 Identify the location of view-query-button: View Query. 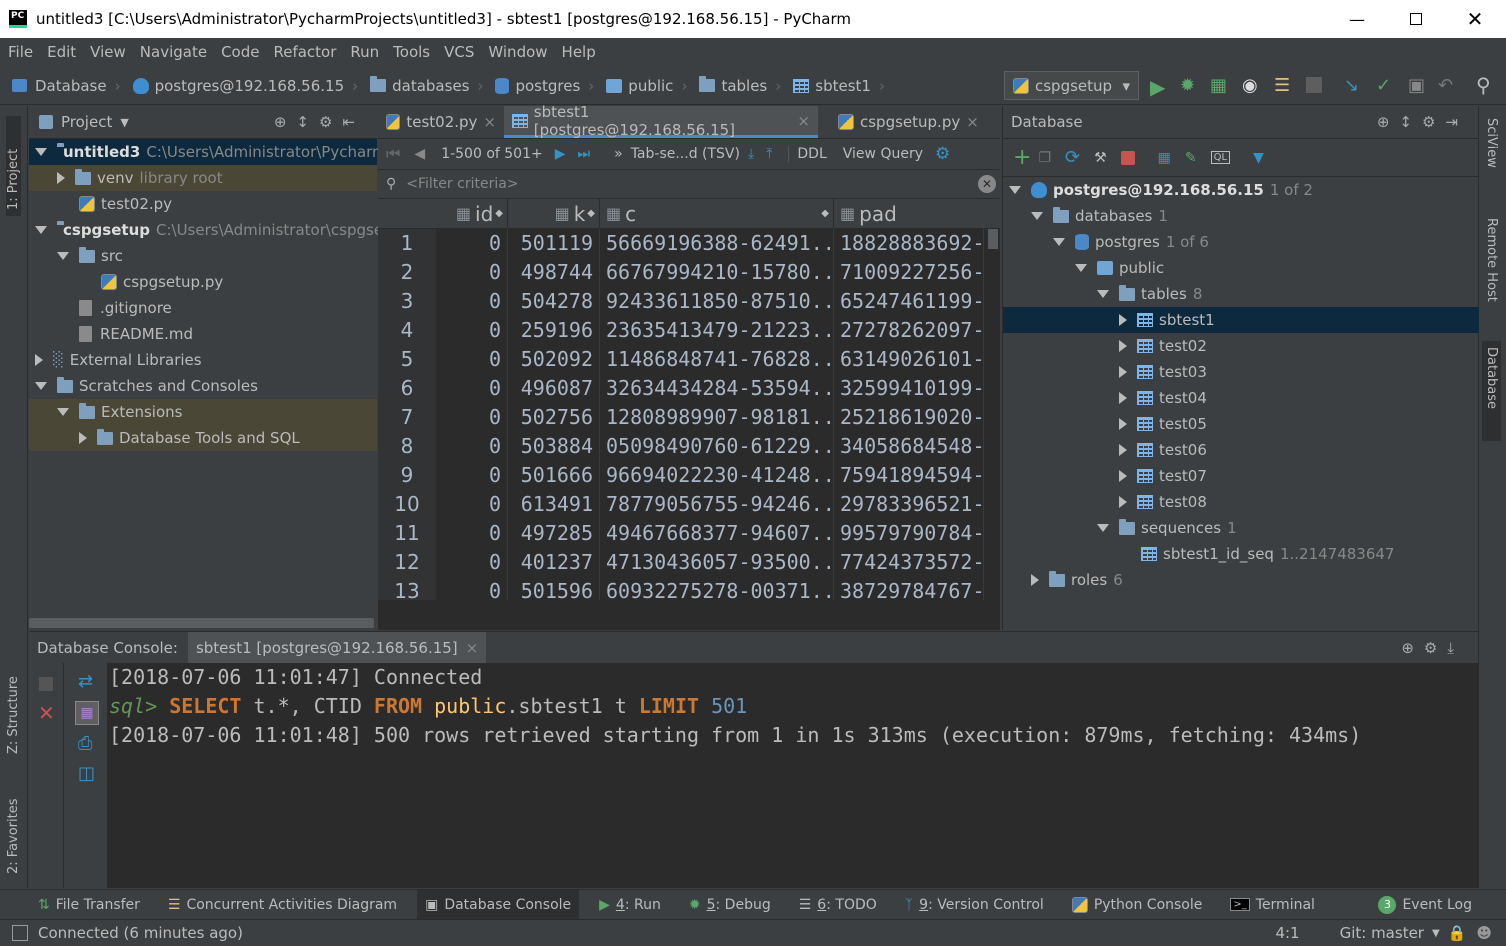
(883, 154).